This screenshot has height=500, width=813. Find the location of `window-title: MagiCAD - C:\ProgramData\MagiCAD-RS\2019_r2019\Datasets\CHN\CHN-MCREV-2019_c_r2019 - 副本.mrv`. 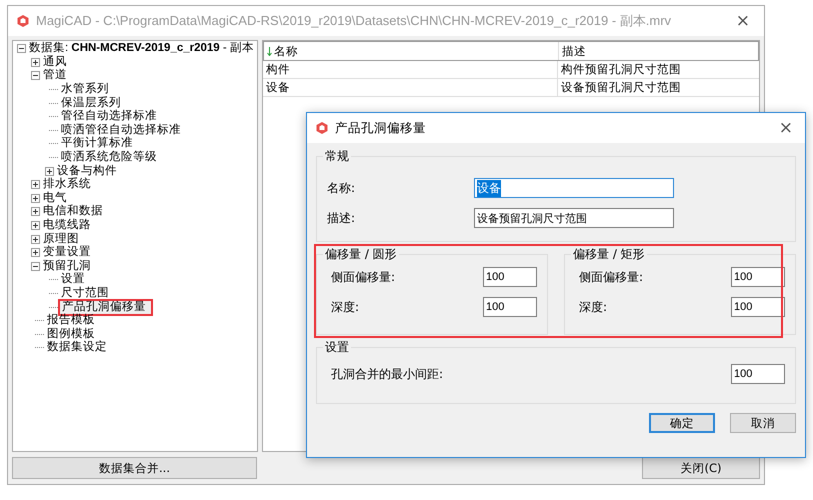

window-title: MagiCAD - C:\ProgramData\MagiCAD-RS\2019_r2019\Datasets\CHN\CHN-MCREV-2019_c_r2019 - 副本.mrv is located at coordinates (354, 21).